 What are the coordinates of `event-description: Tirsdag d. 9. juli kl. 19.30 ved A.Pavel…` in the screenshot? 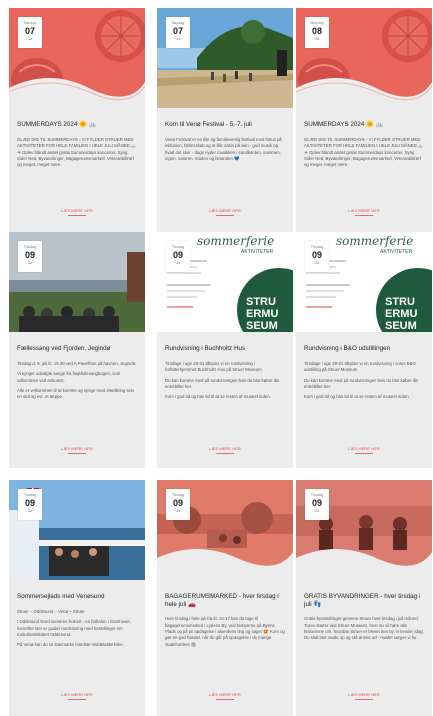 It's located at (77, 380).